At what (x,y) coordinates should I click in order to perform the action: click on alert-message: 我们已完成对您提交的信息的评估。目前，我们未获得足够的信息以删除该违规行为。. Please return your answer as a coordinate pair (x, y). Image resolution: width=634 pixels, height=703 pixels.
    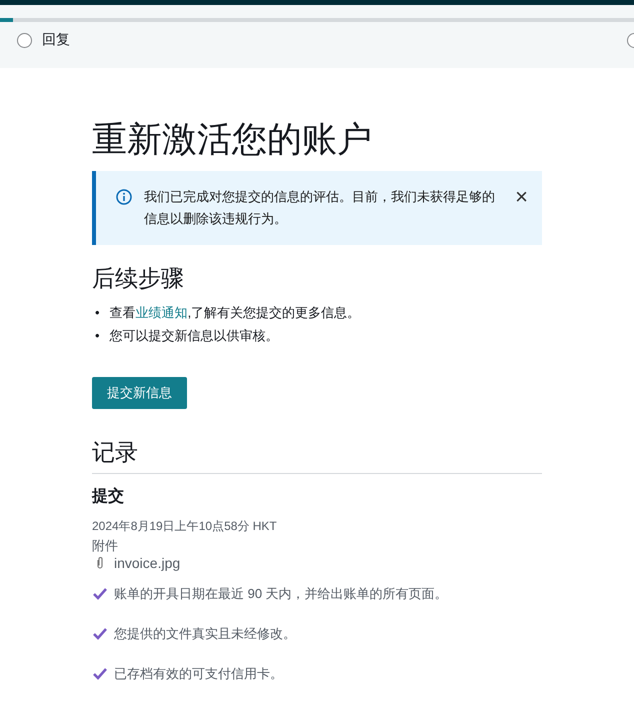
    Looking at the image, I should click on (320, 208).